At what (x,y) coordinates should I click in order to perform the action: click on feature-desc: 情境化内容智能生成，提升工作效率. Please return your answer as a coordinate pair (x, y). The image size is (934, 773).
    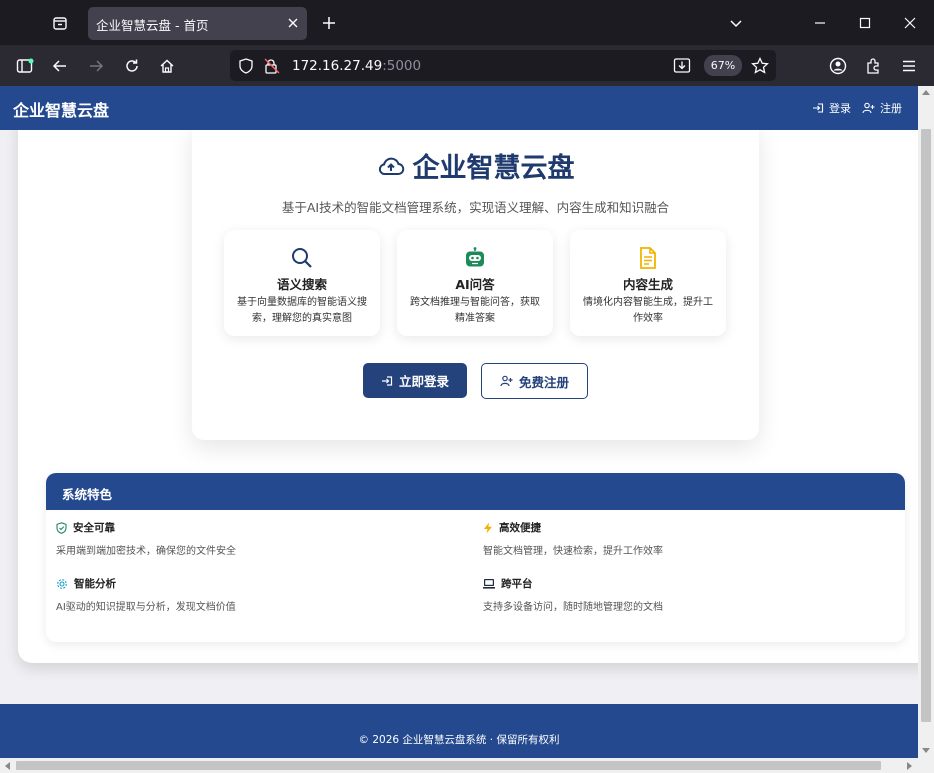
    Looking at the image, I should click on (648, 310).